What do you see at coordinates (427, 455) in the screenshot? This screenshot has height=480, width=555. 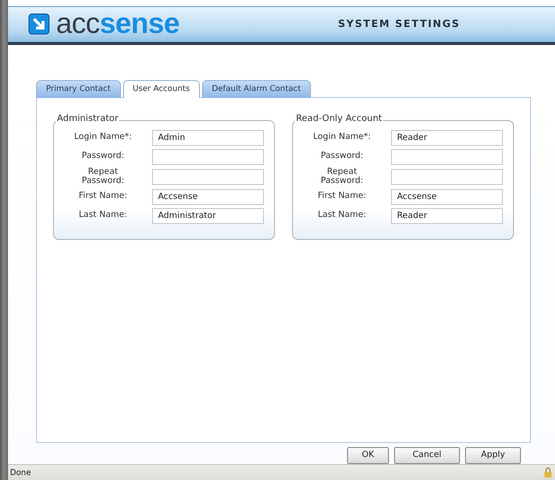 I see `dialog-button: Cancel` at bounding box center [427, 455].